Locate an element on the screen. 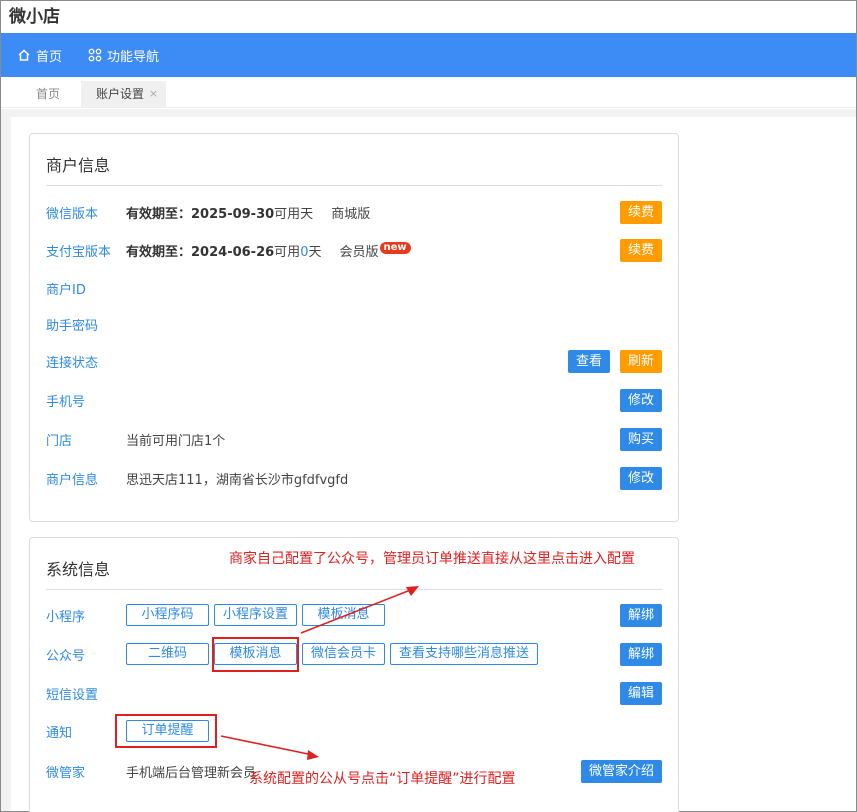 Image resolution: width=857 pixels, height=812 pixels. top-navigation: 首页 功能导航 is located at coordinates (428, 55).